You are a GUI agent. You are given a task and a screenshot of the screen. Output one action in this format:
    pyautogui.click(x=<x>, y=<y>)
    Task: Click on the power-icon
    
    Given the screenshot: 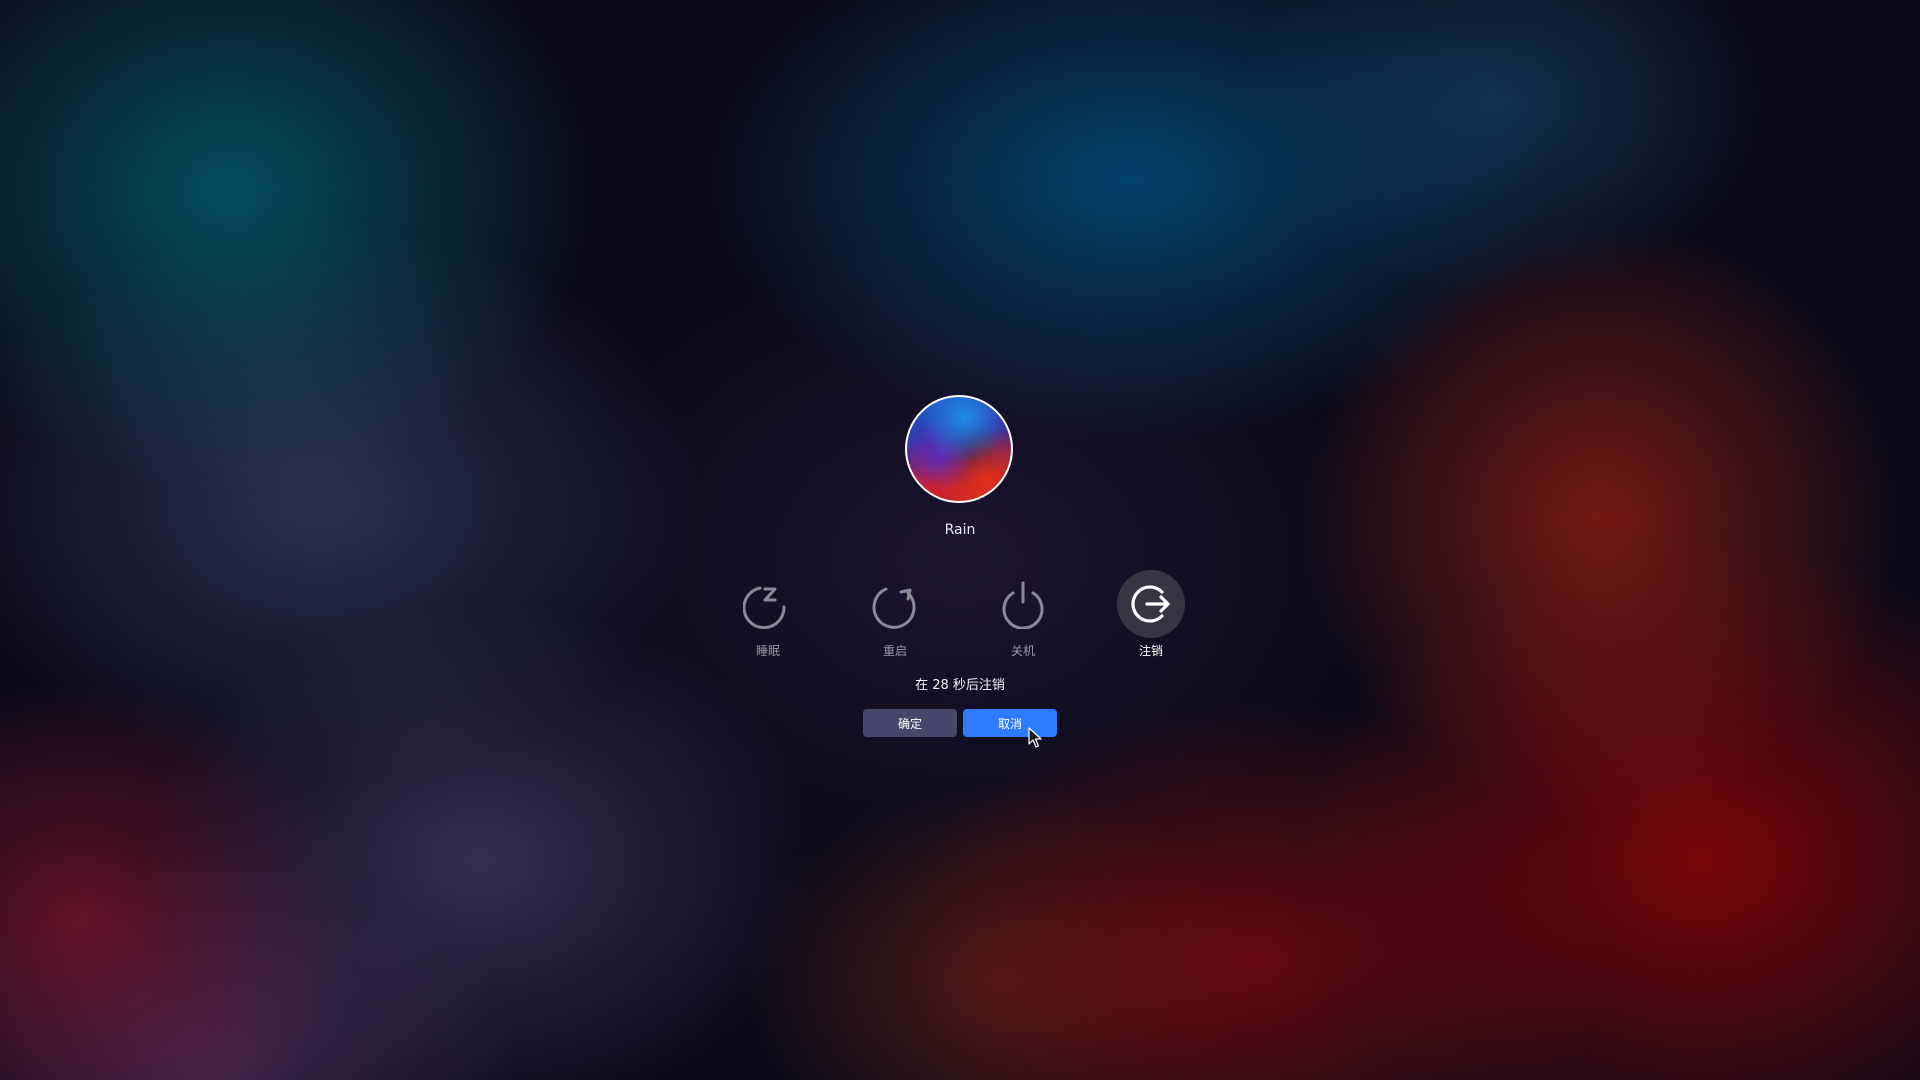 What is the action you would take?
    pyautogui.click(x=1023, y=605)
    